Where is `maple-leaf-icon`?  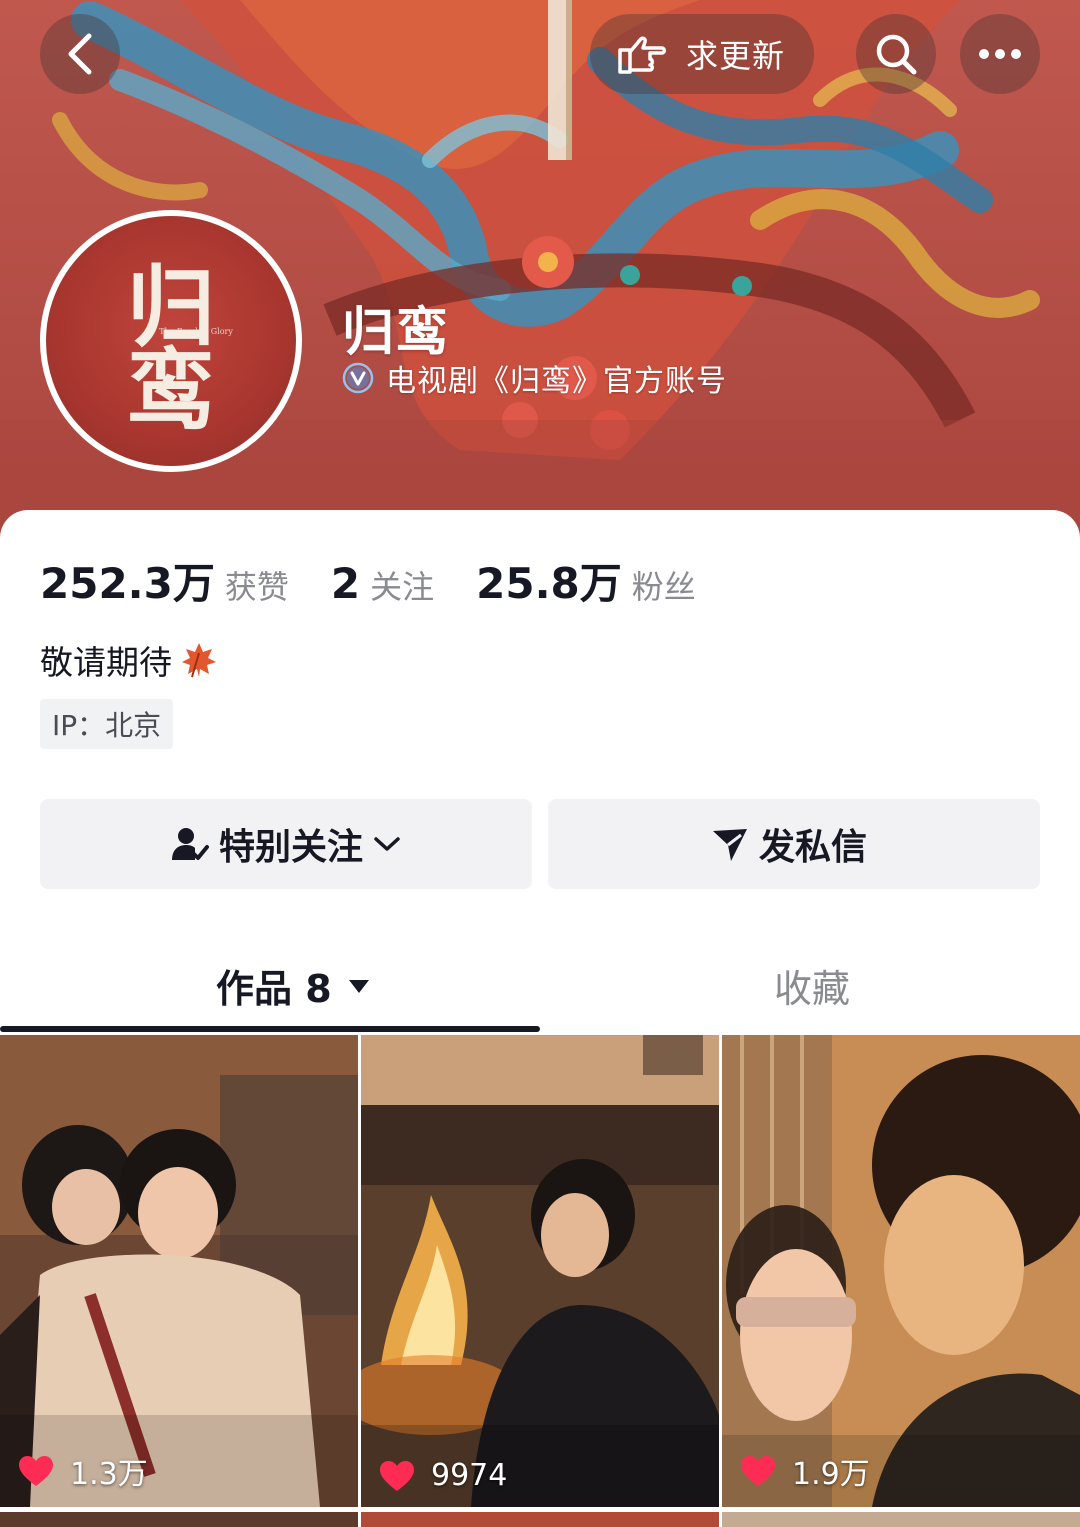 maple-leaf-icon is located at coordinates (199, 660).